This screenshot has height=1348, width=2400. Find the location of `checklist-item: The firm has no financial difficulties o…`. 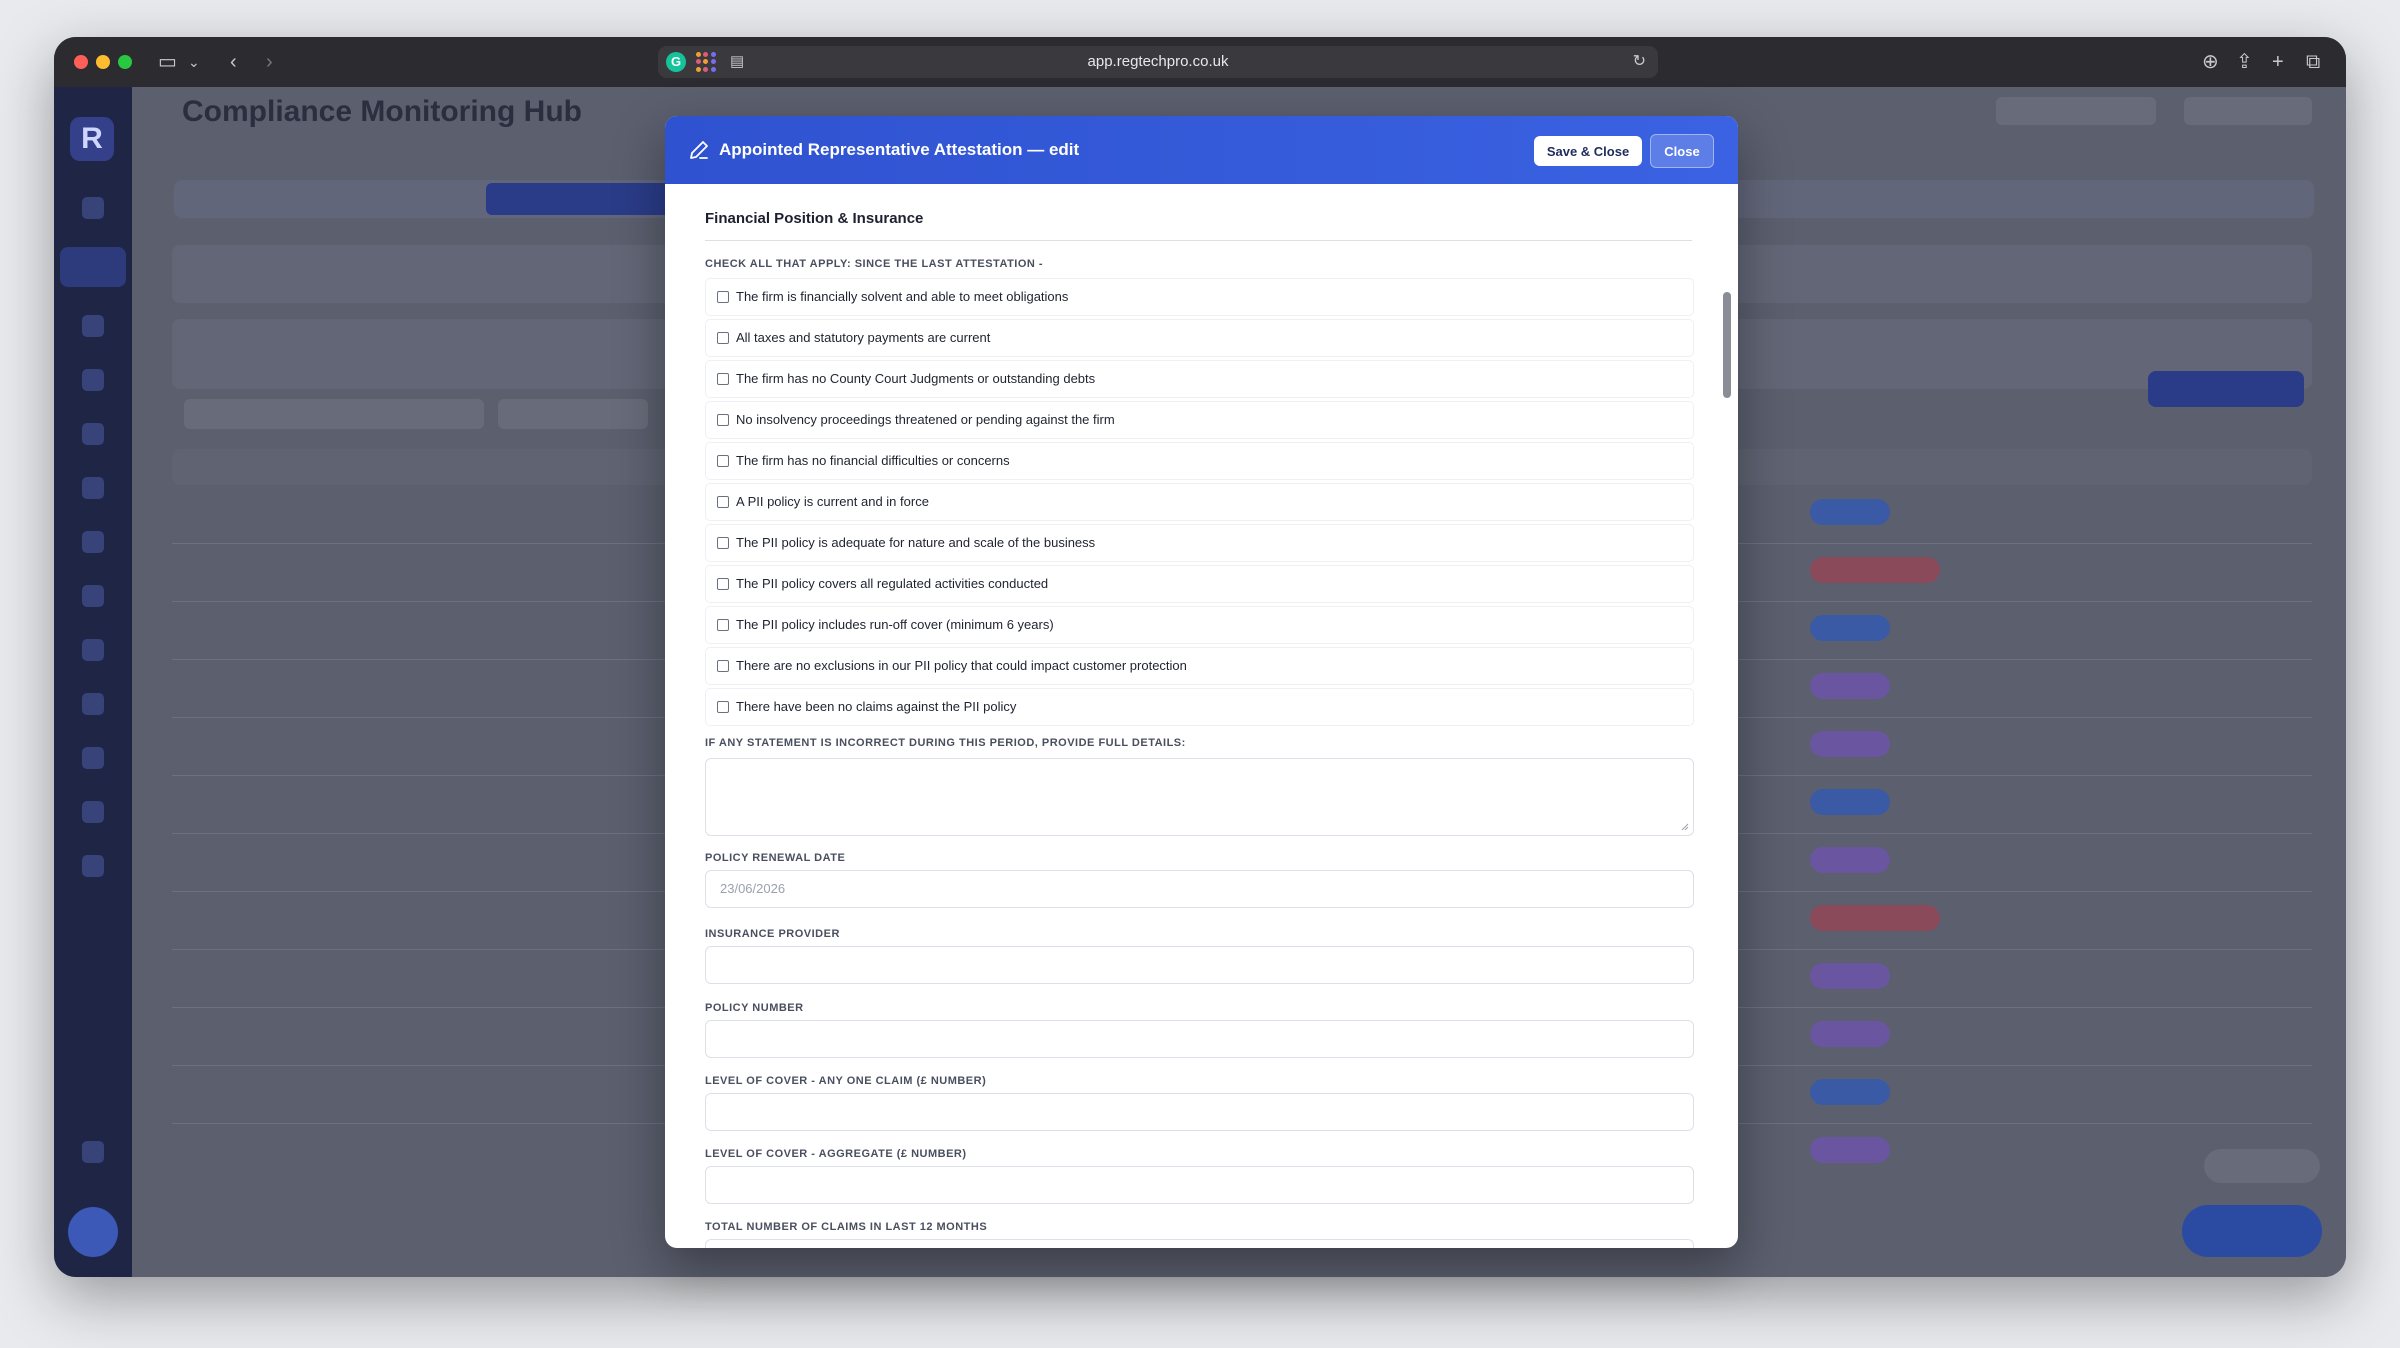

checklist-item: The firm has no financial difficulties o… is located at coordinates (1199, 461).